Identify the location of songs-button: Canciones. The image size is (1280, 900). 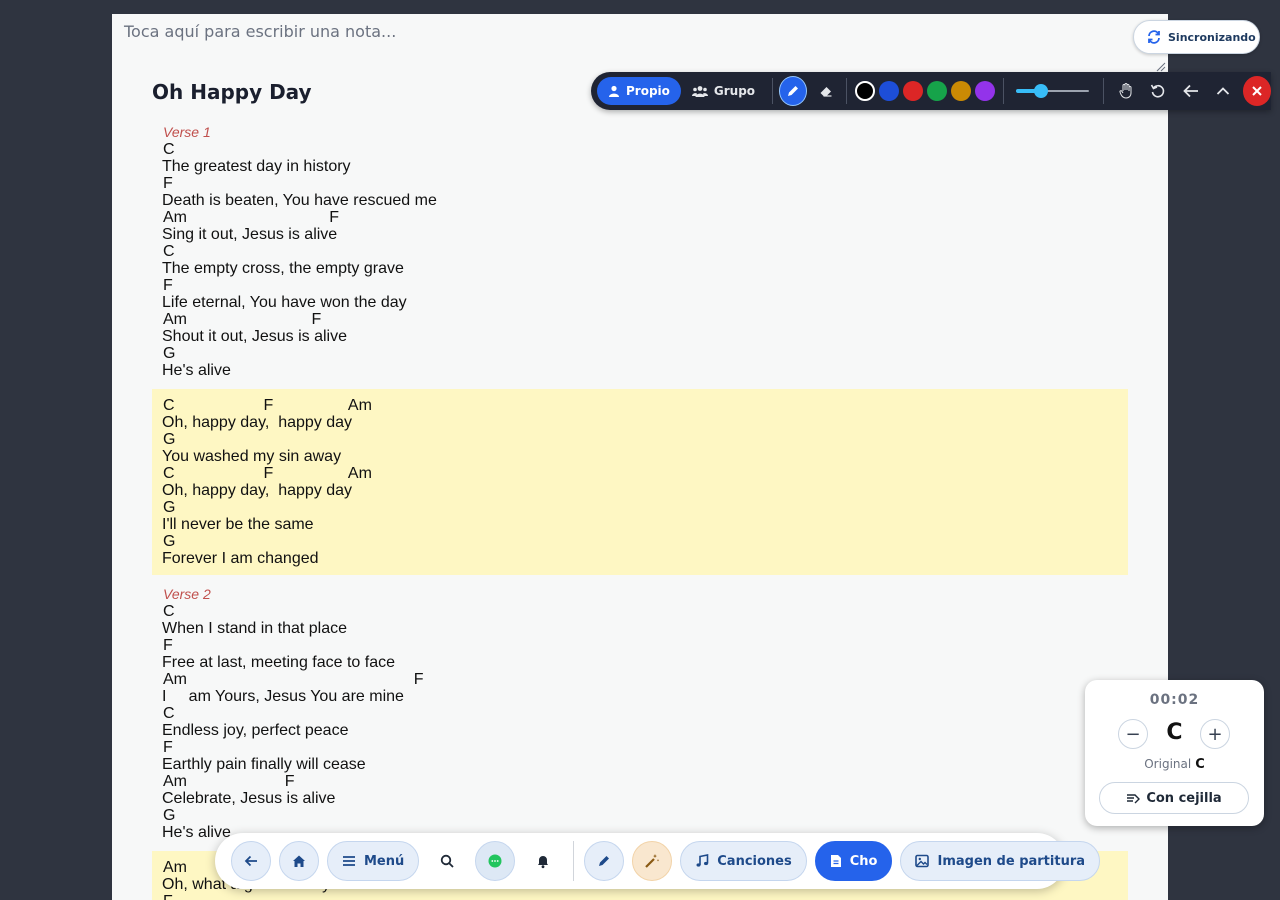
(743, 861).